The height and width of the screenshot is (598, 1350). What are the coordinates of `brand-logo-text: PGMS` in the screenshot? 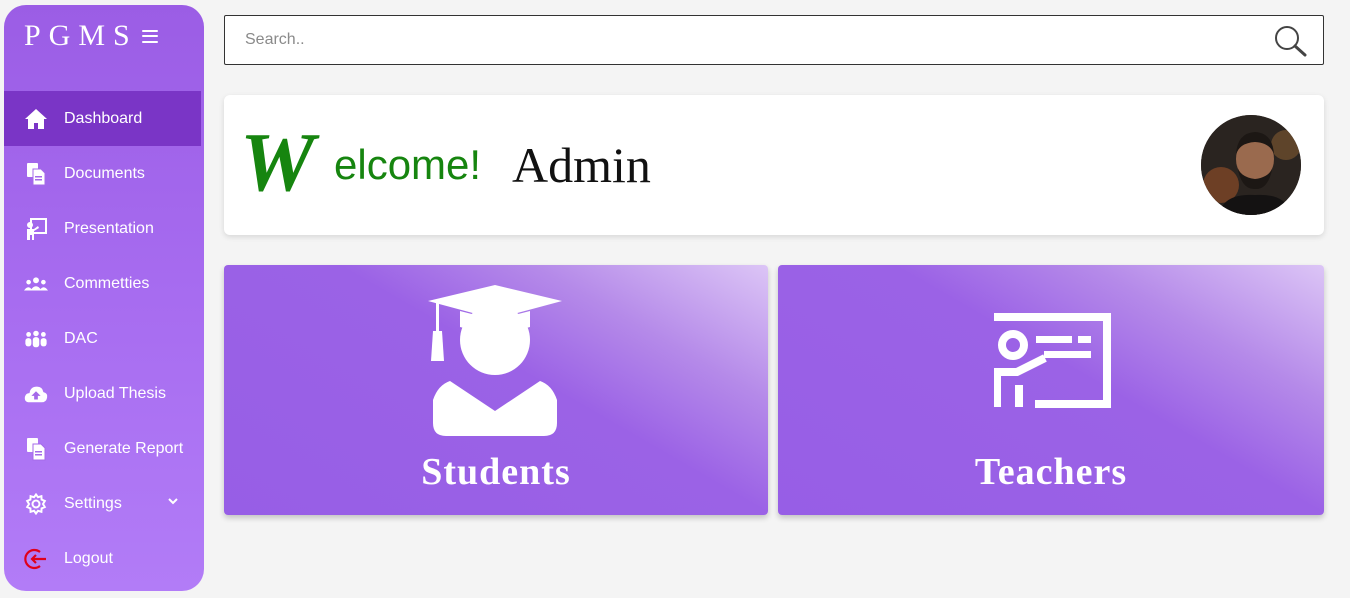 It's located at (81, 35).